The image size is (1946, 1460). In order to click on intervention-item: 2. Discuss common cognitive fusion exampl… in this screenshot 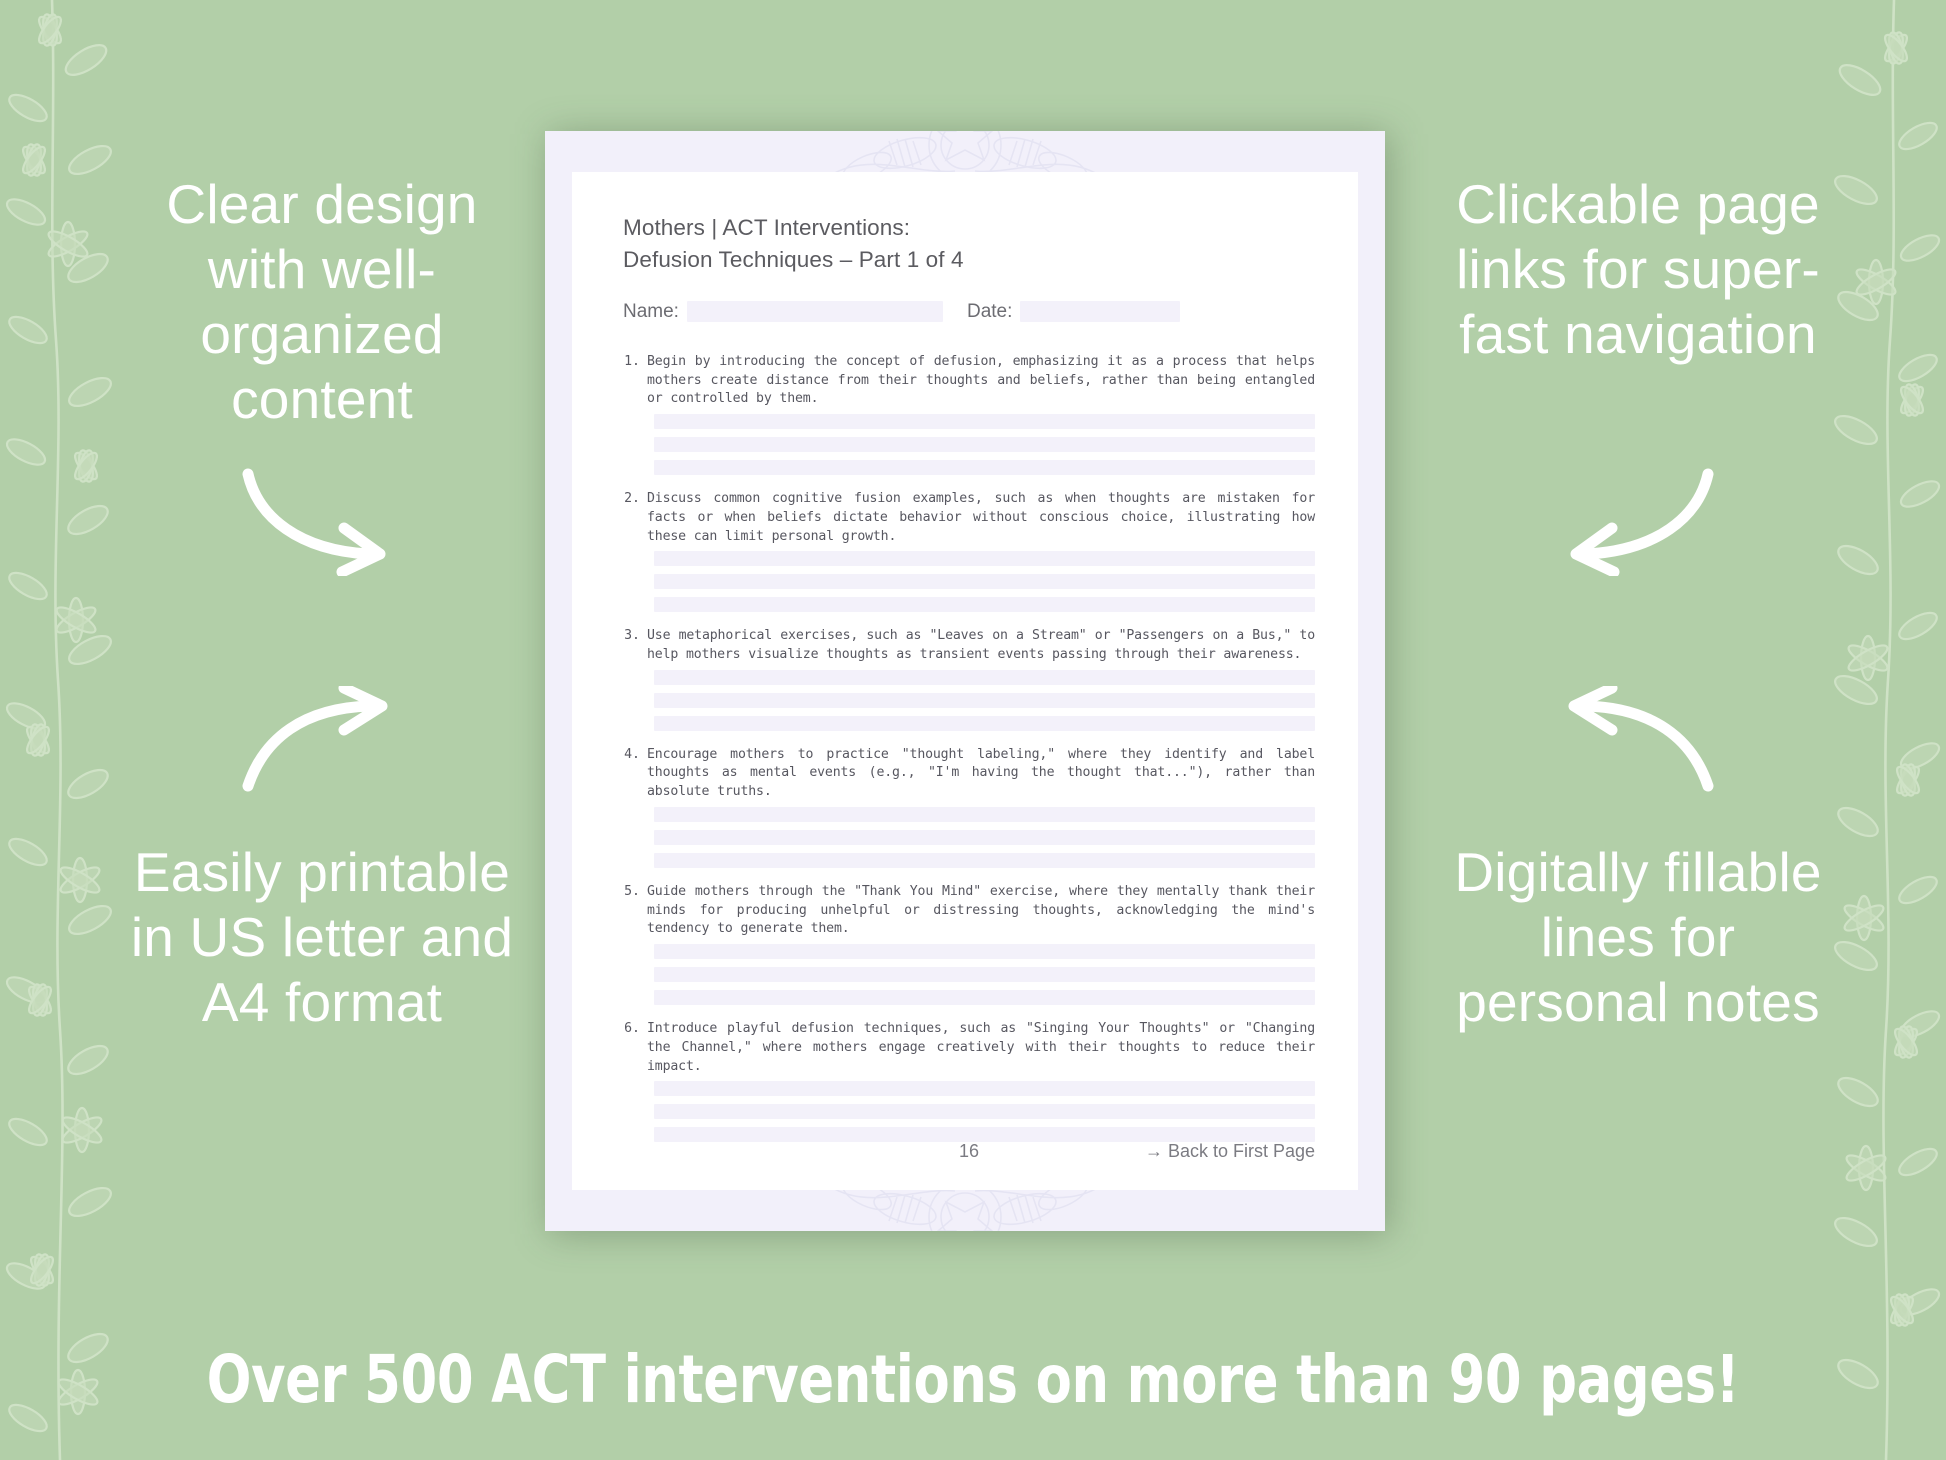, I will do `click(969, 551)`.